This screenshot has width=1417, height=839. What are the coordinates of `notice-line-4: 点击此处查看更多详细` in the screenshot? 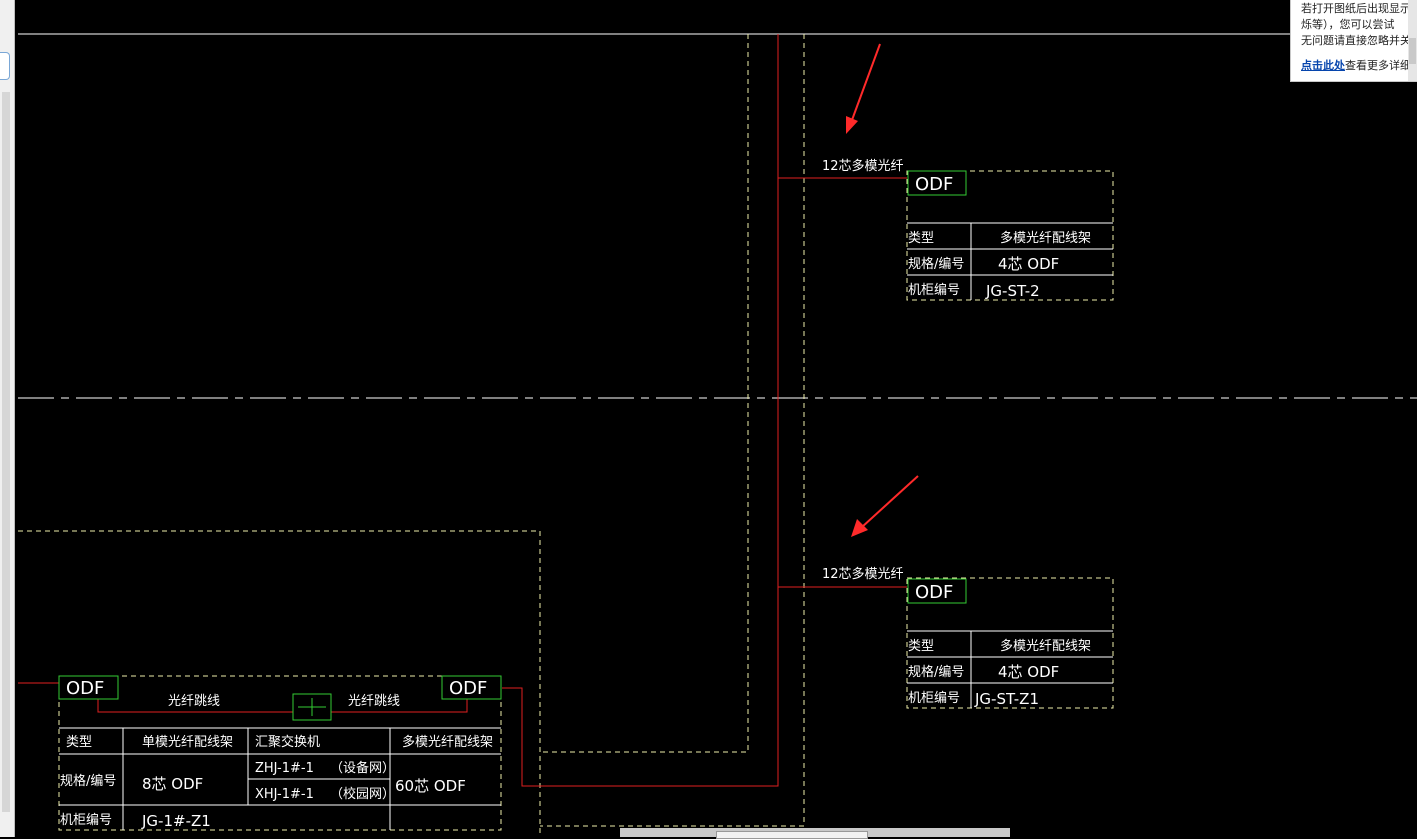 It's located at (1356, 66).